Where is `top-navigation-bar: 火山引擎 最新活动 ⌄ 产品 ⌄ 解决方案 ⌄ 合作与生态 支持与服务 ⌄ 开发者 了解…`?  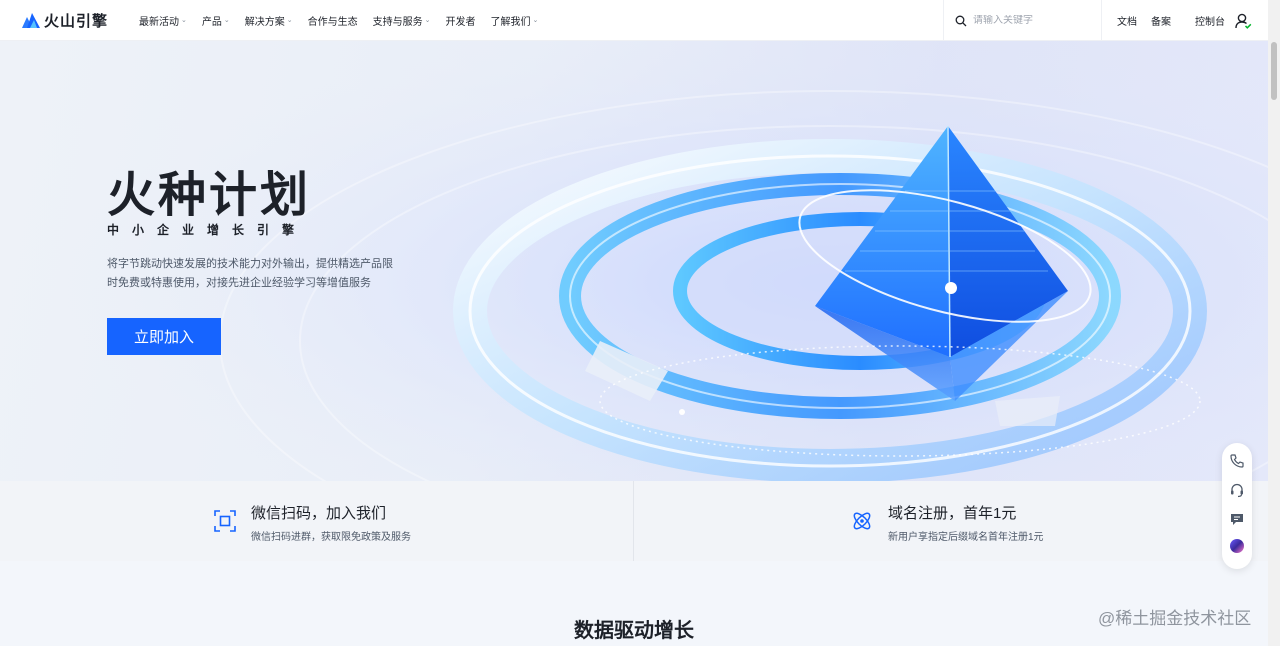 top-navigation-bar: 火山引擎 最新活动 ⌄ 产品 ⌄ 解决方案 ⌄ 合作与生态 支持与服务 ⌄ 开发者 了解… is located at coordinates (634, 20).